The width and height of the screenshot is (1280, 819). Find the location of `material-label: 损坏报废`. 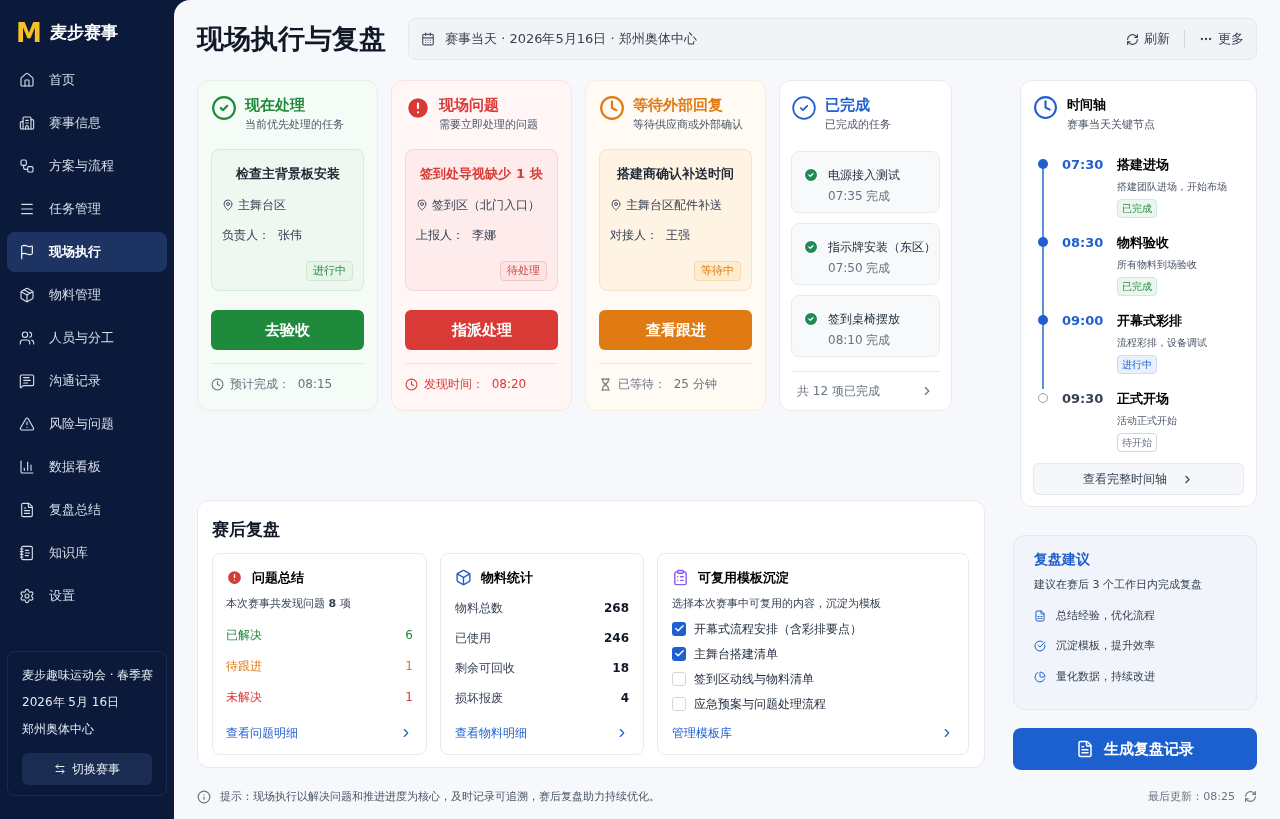

material-label: 损坏报废 is located at coordinates (479, 698).